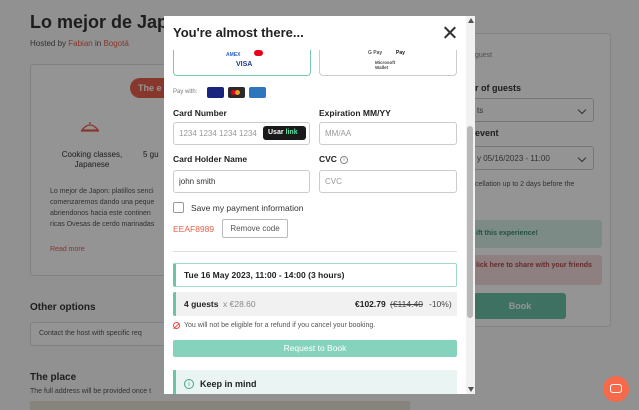  What do you see at coordinates (236, 92) in the screenshot?
I see `mastercard-card-icon` at bounding box center [236, 92].